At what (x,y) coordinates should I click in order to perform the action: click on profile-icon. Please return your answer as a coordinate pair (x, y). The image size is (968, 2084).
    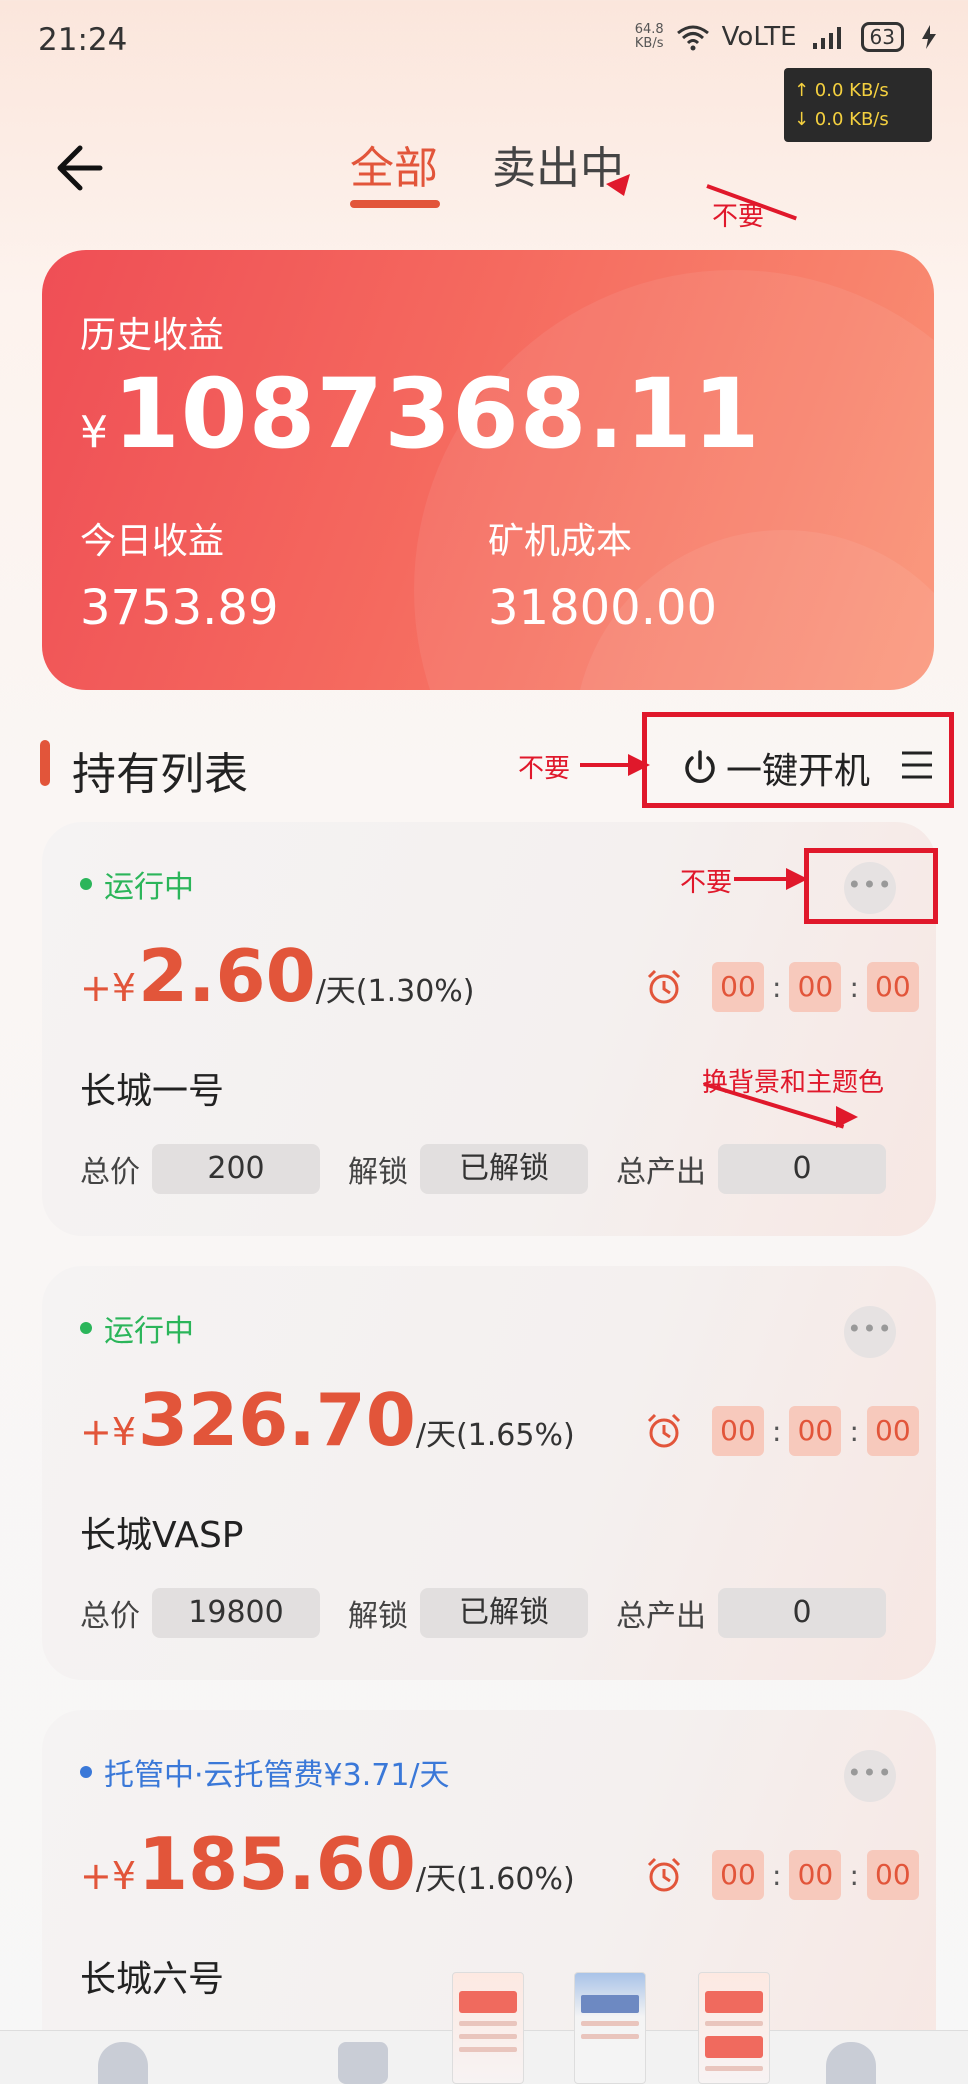
    Looking at the image, I should click on (851, 2063).